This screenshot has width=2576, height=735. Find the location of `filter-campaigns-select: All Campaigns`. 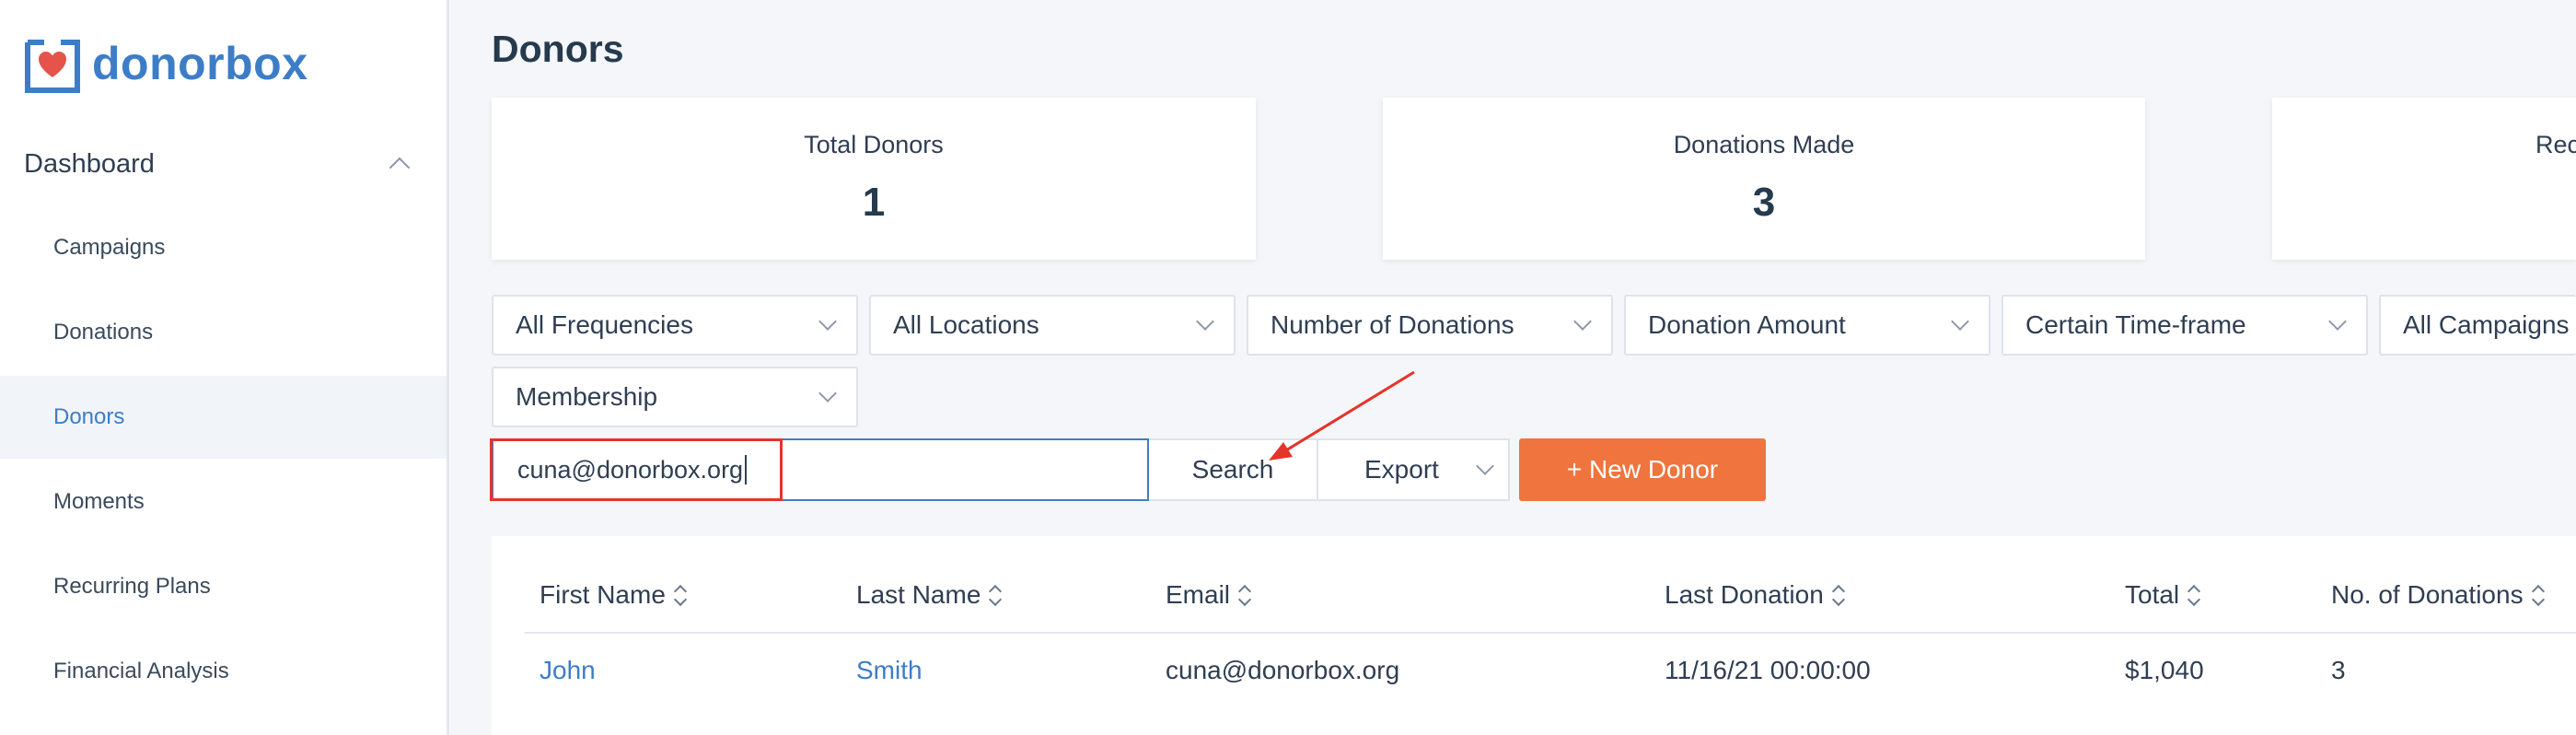

filter-campaigns-select: All Campaigns is located at coordinates (2477, 325).